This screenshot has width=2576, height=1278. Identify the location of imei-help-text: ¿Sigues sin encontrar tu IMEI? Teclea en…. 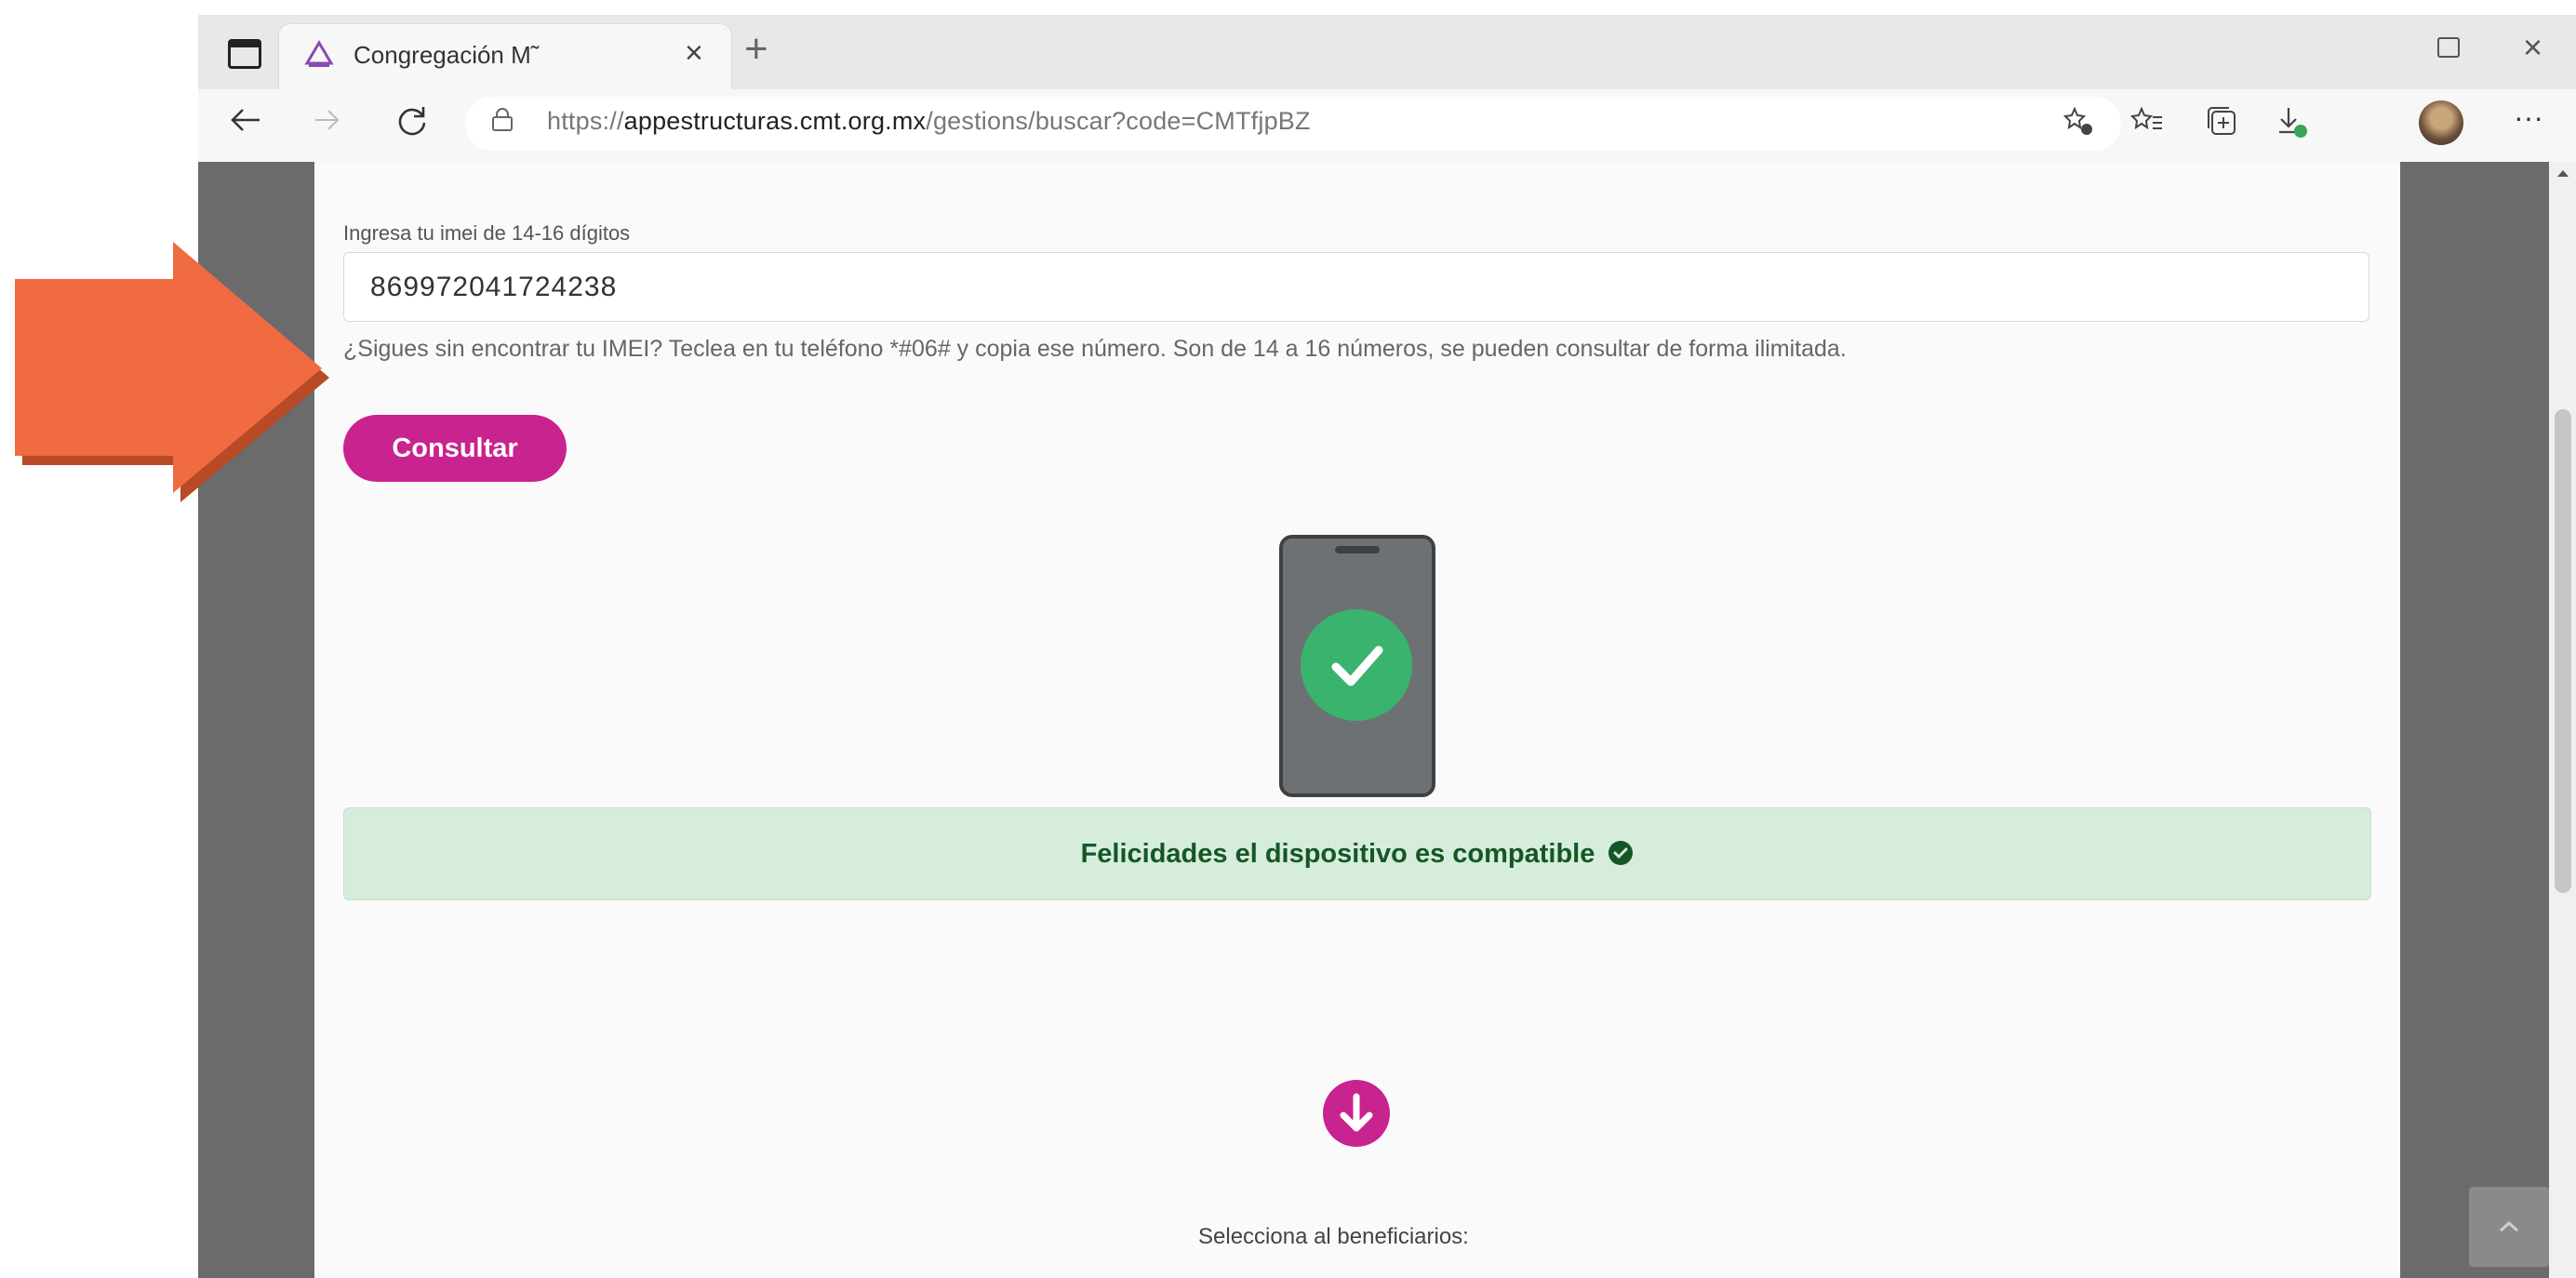
(1095, 349).